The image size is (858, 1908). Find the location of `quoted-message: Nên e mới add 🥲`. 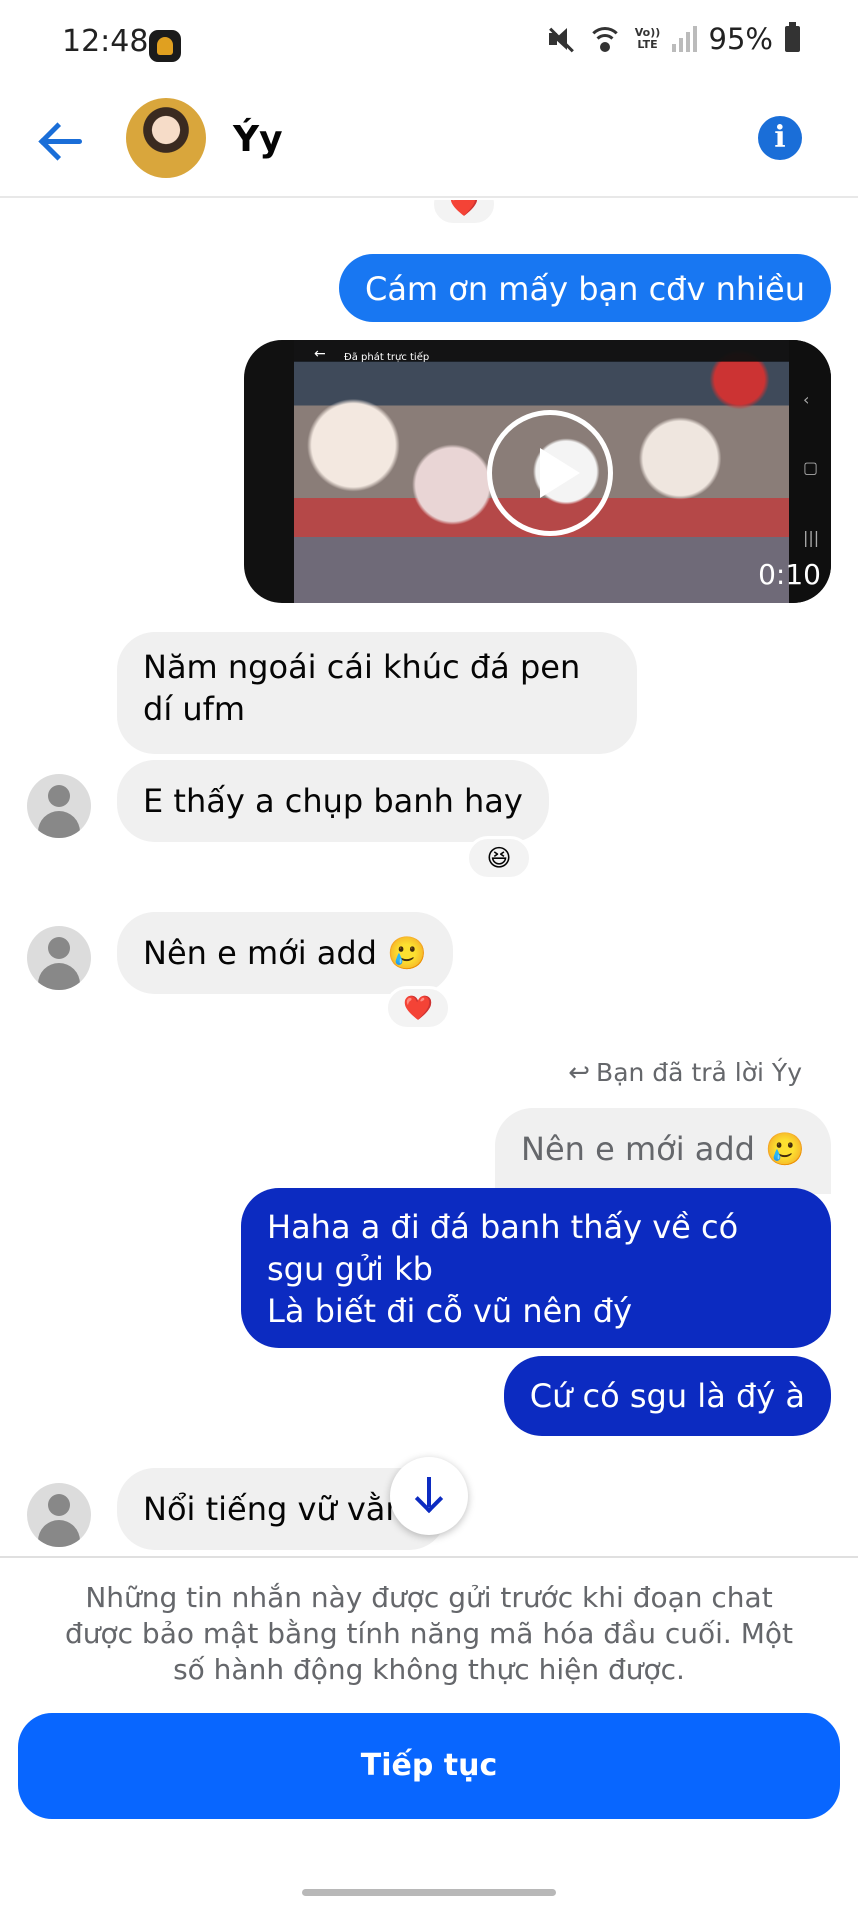

quoted-message: Nên e mới add 🥲 is located at coordinates (663, 1151).